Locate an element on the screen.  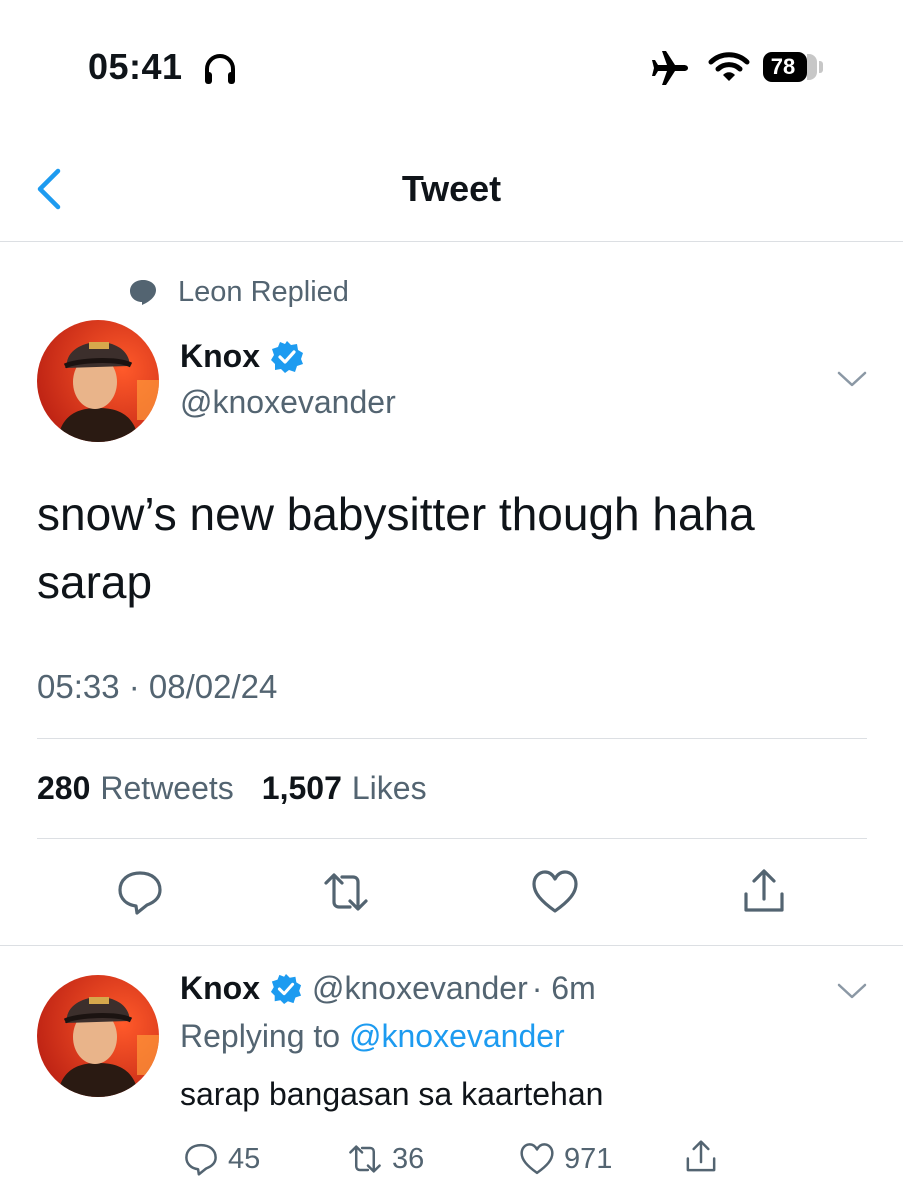
reply-avatar is located at coordinates (98, 1036).